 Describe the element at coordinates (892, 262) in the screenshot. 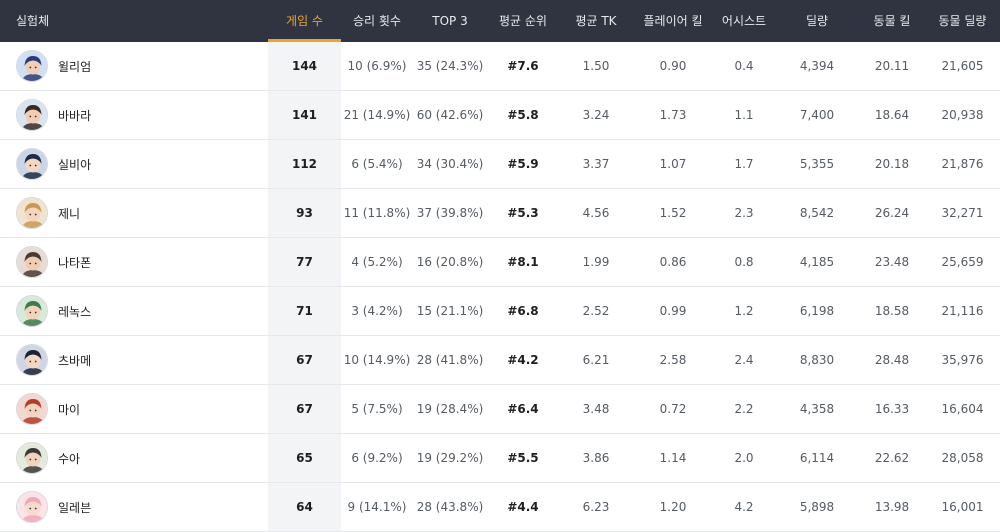

I see `animal-kills-cell: 23.48` at that location.